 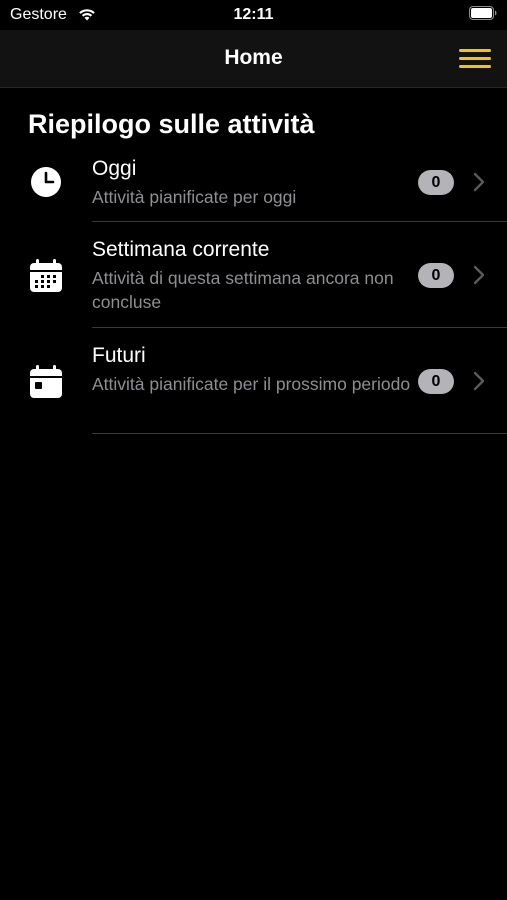 I want to click on calendar-week-icon, so click(x=46, y=275).